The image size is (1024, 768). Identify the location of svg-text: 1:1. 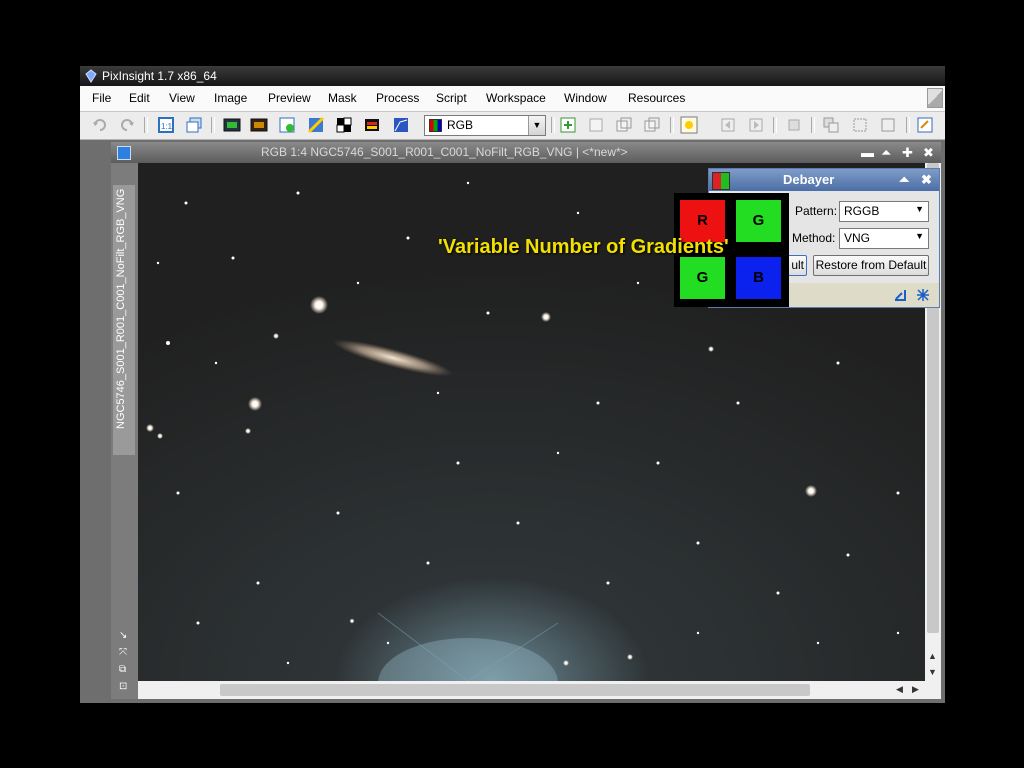
(167, 126).